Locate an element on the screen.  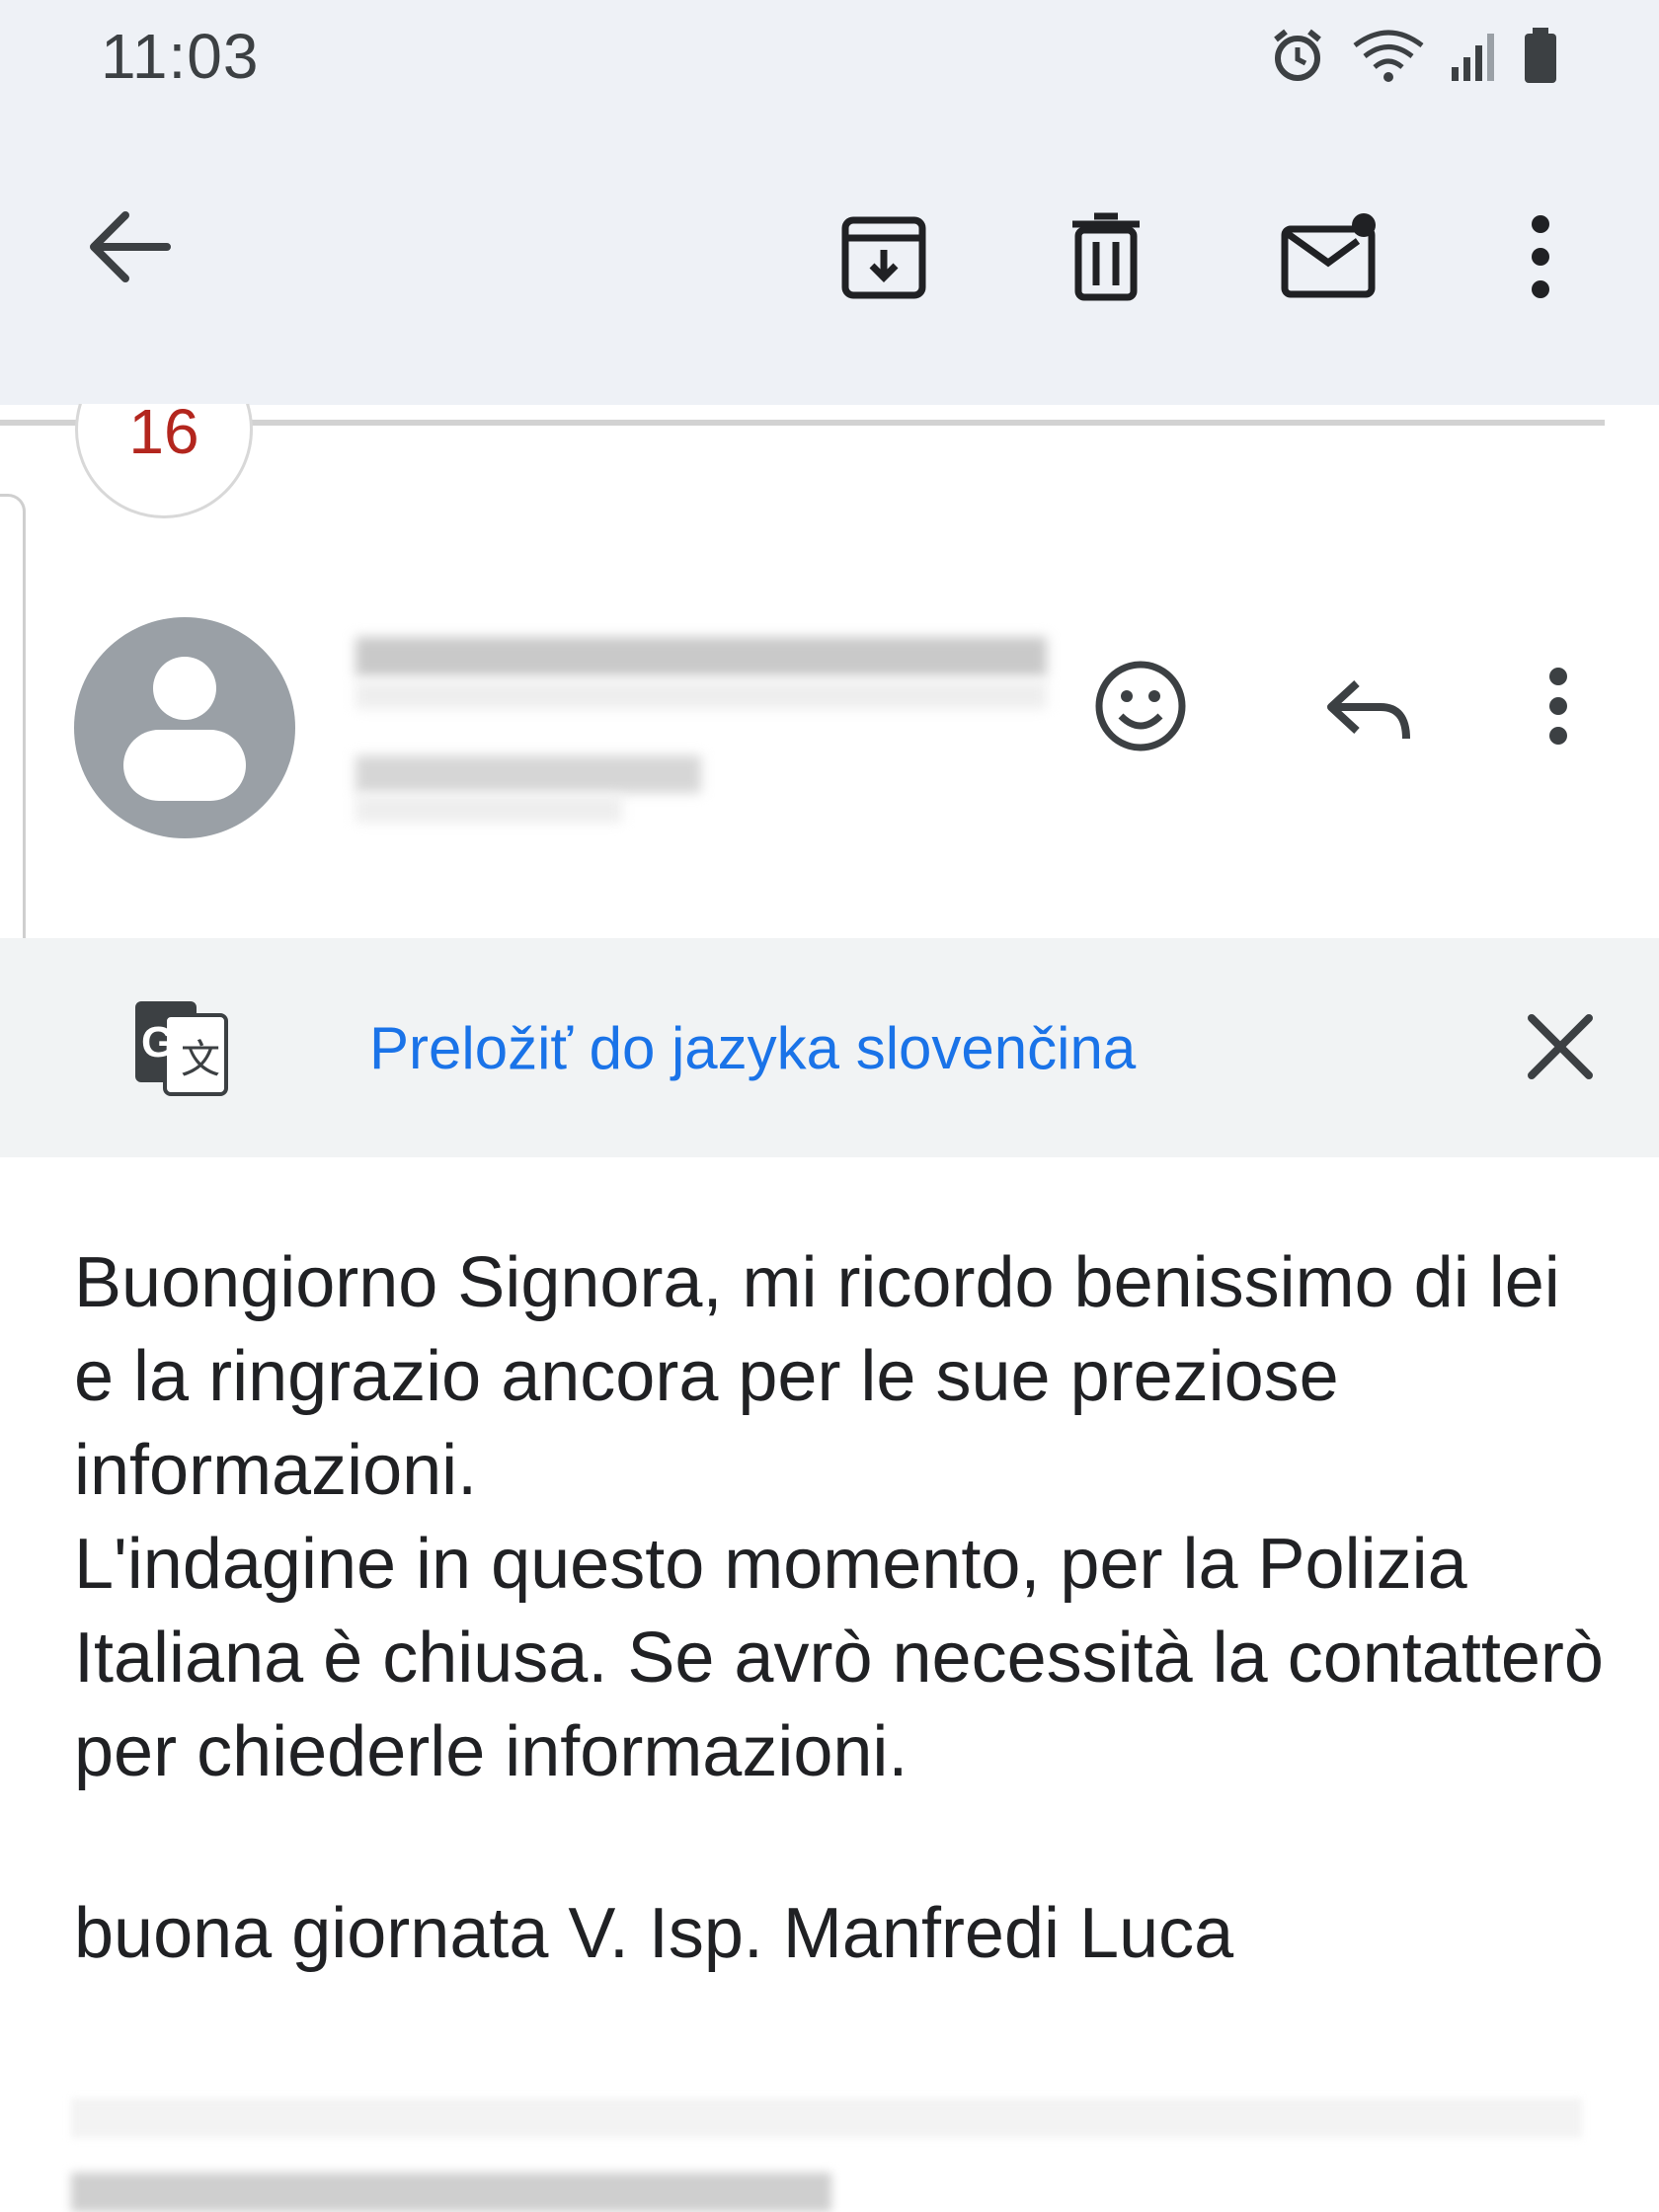
close-icon is located at coordinates (1560, 1046).